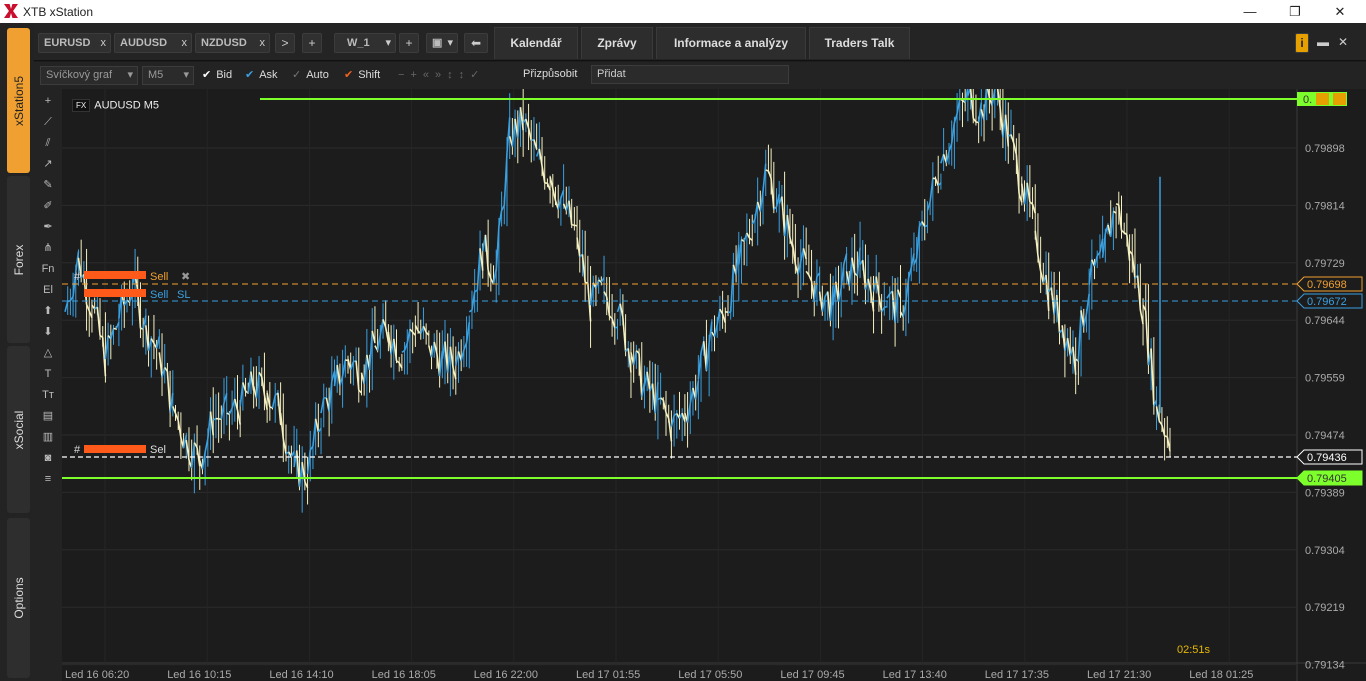 Image resolution: width=1366 pixels, height=681 pixels. Describe the element at coordinates (48, 206) in the screenshot. I see `brush-icon: ✐` at that location.